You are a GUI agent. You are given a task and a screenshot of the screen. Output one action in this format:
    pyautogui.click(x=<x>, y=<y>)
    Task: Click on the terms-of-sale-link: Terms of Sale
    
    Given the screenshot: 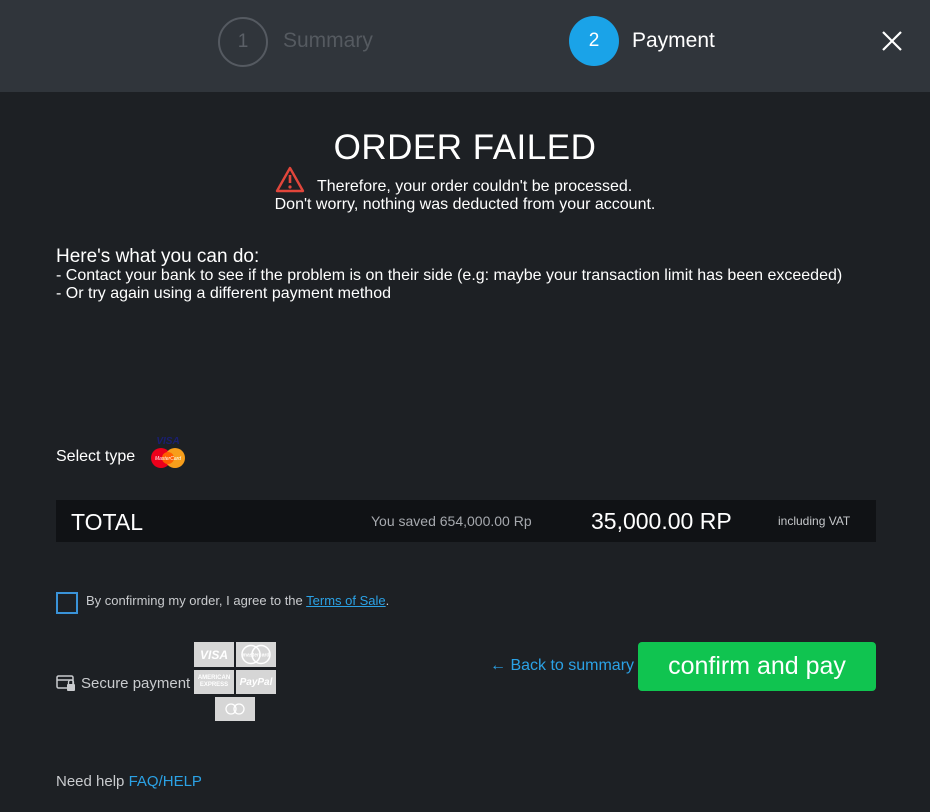 What is the action you would take?
    pyautogui.click(x=345, y=600)
    